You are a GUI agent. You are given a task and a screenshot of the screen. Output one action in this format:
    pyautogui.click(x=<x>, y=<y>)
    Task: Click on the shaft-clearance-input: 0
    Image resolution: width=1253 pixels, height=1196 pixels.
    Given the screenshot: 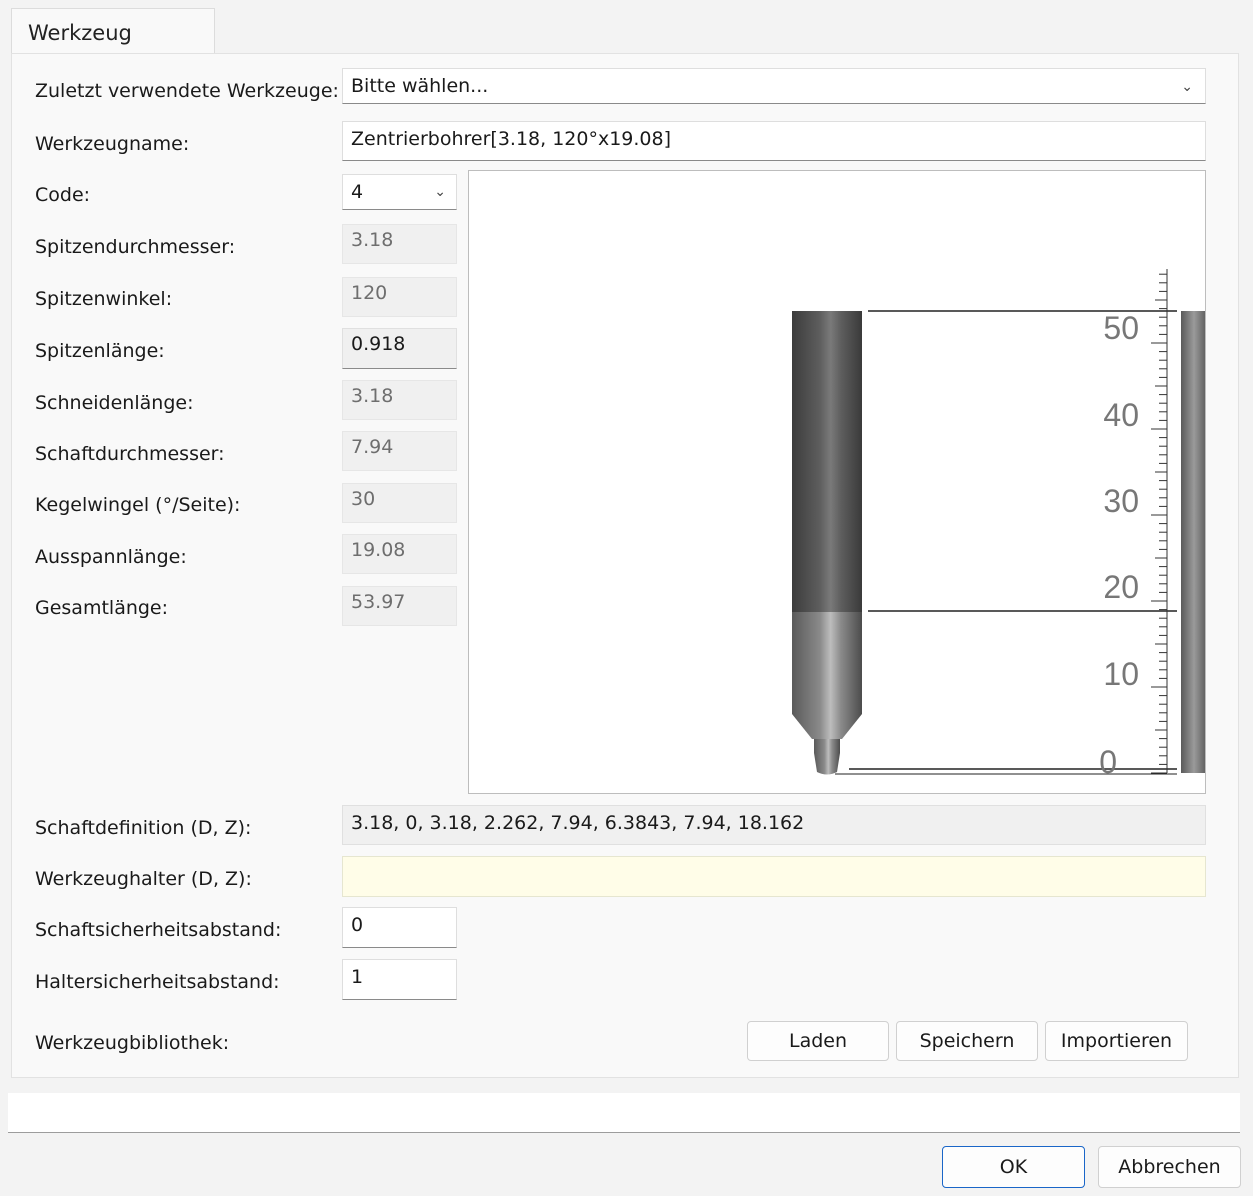 What is the action you would take?
    pyautogui.click(x=399, y=927)
    